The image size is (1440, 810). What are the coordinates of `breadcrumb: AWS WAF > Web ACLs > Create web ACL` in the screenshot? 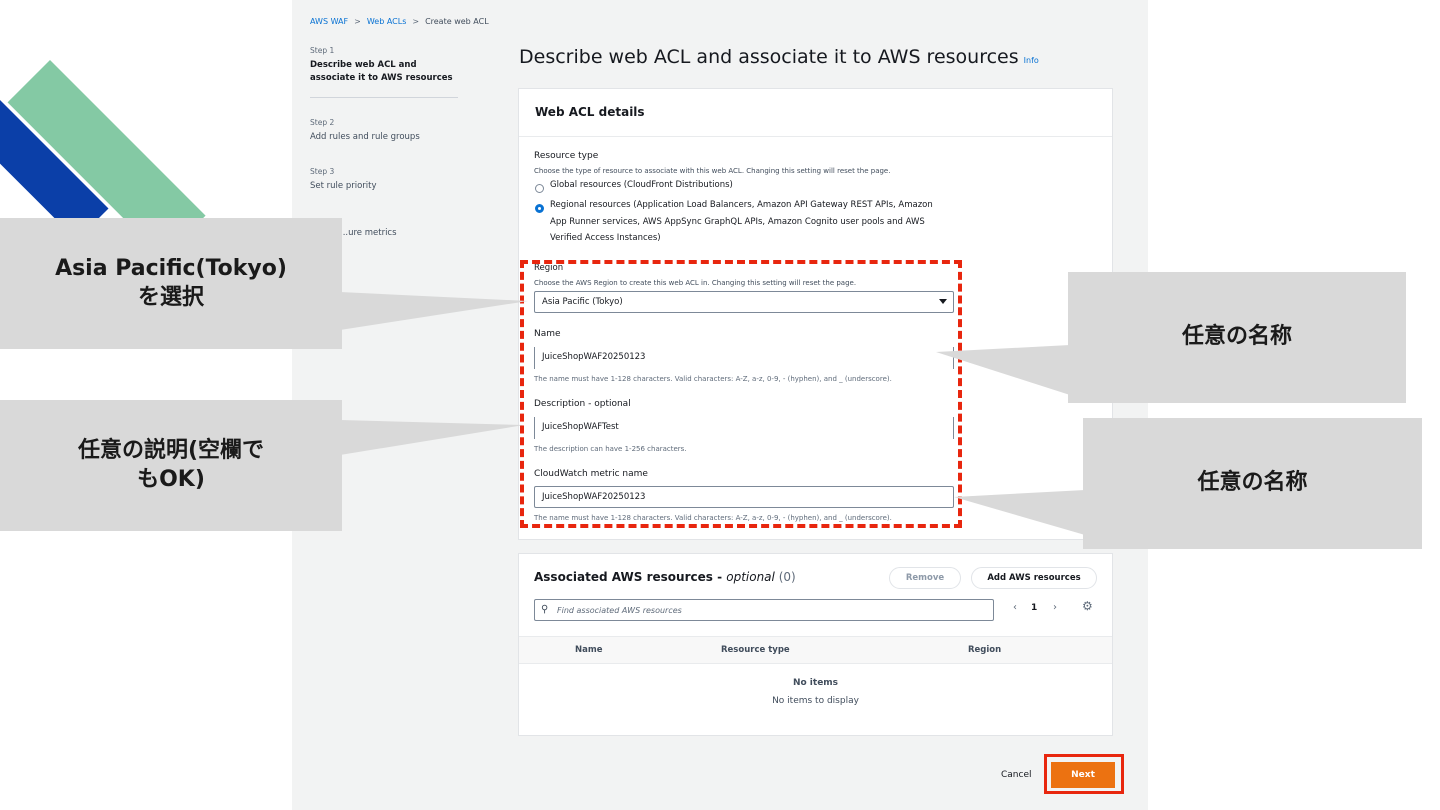 It's located at (399, 21).